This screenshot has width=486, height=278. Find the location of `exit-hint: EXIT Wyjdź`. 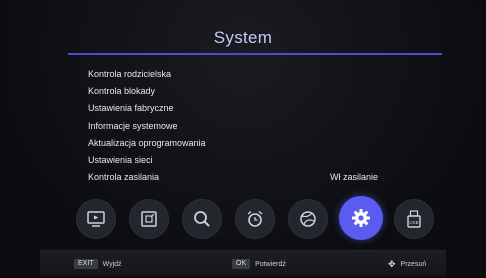

exit-hint: EXIT Wyjdź is located at coordinates (98, 264).